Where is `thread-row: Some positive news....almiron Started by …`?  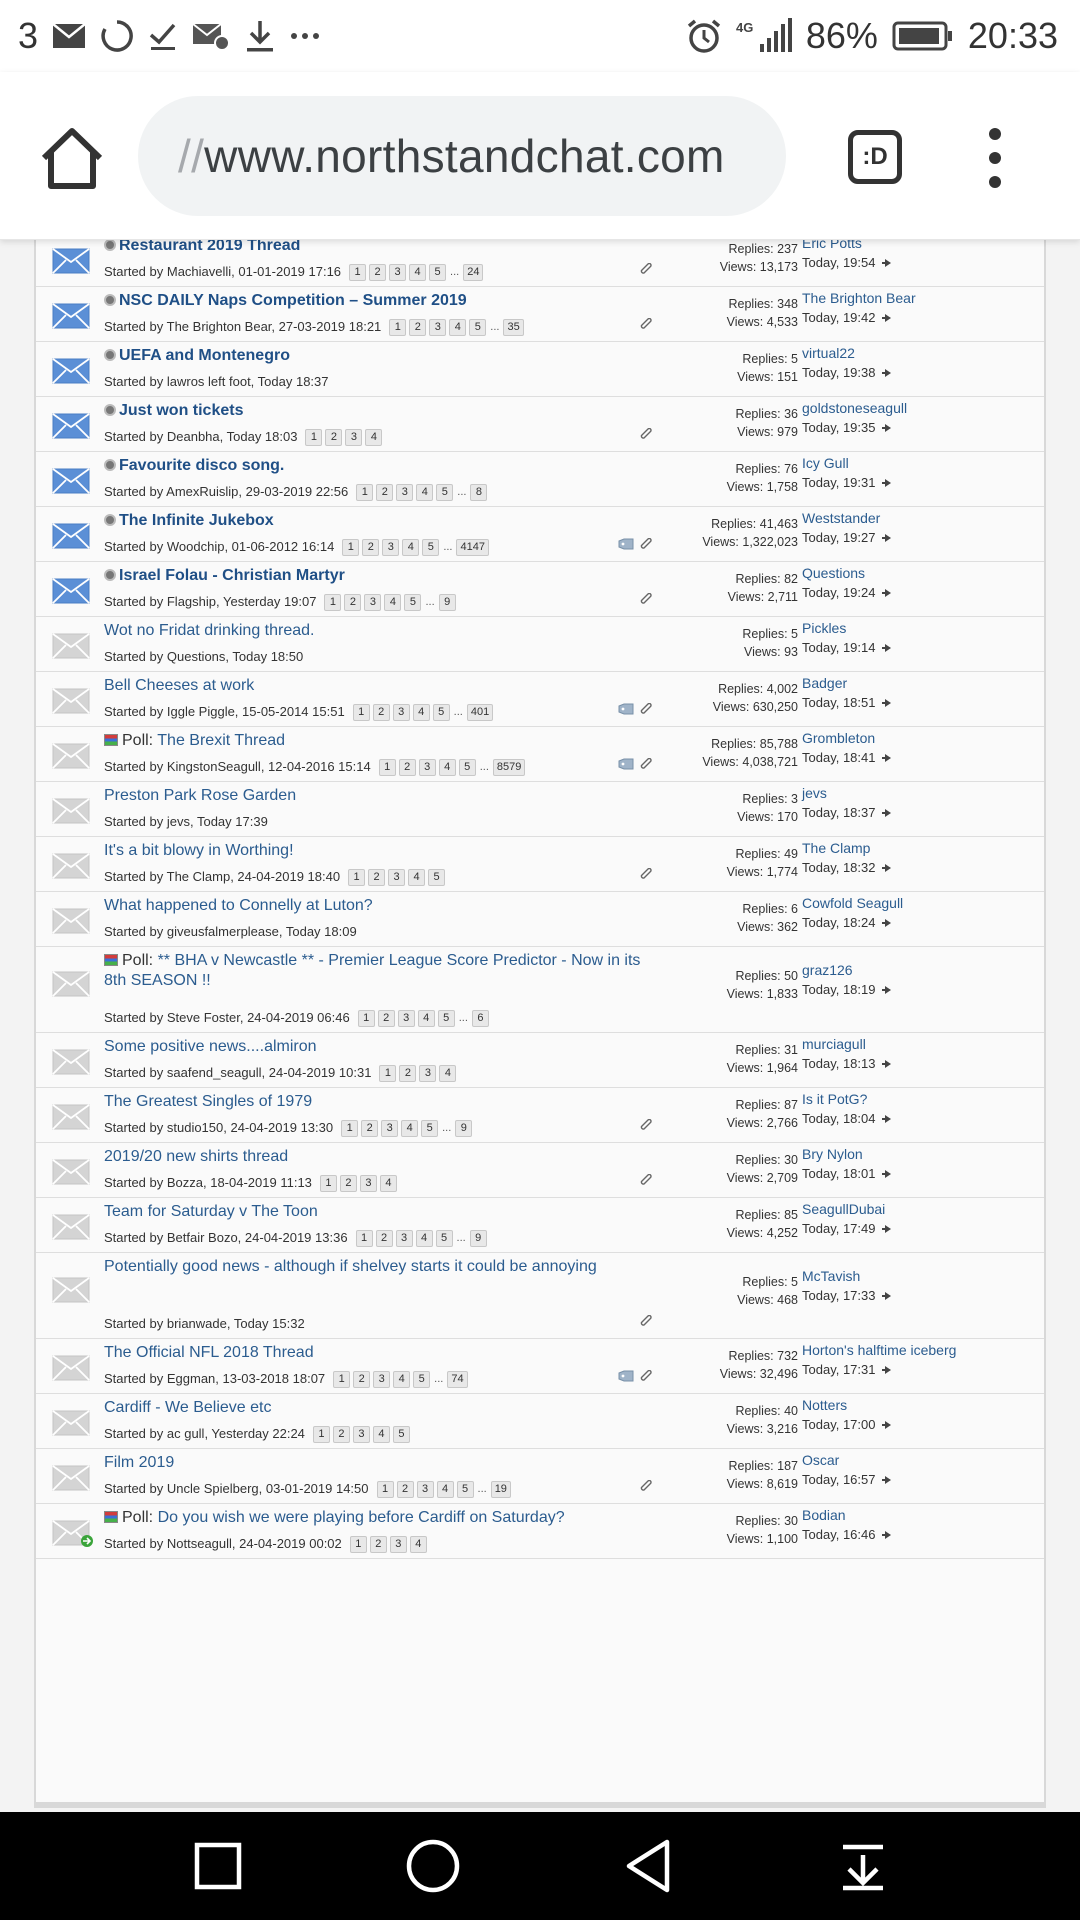
thread-row: Some positive news....almiron Started by … is located at coordinates (540, 1060).